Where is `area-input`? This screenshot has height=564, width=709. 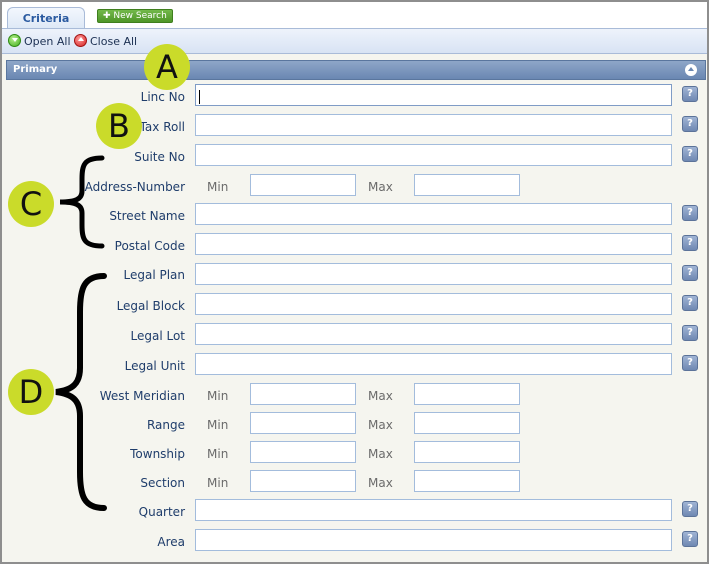
area-input is located at coordinates (433, 540).